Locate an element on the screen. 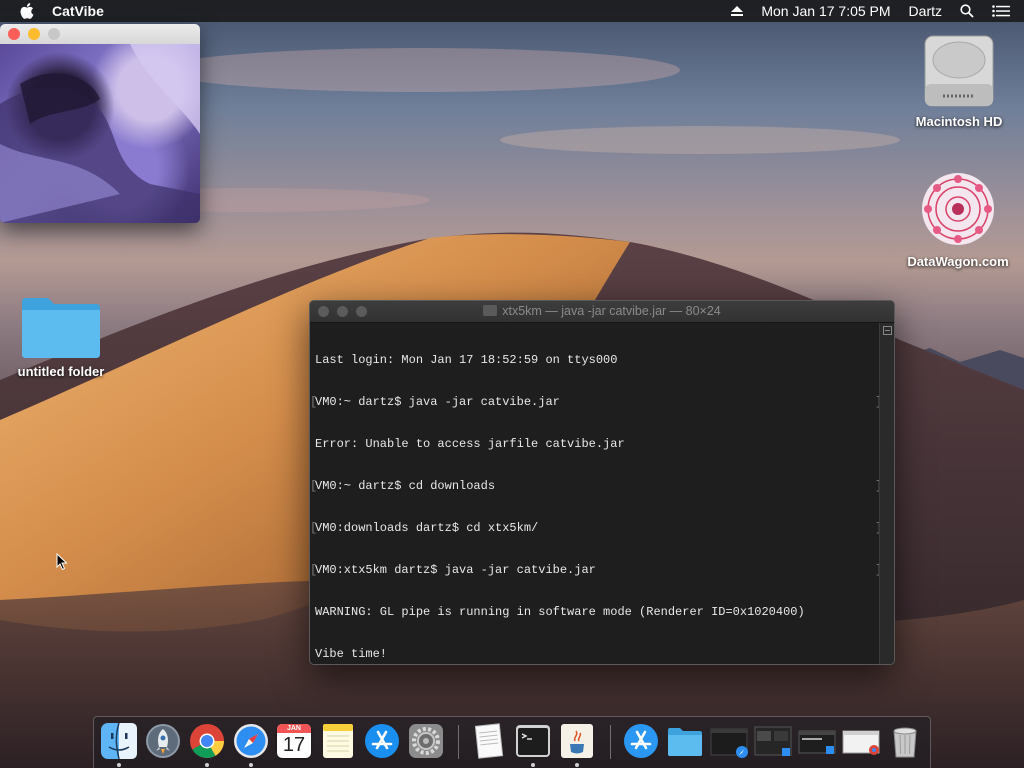  dock-textedit is located at coordinates (489, 741).